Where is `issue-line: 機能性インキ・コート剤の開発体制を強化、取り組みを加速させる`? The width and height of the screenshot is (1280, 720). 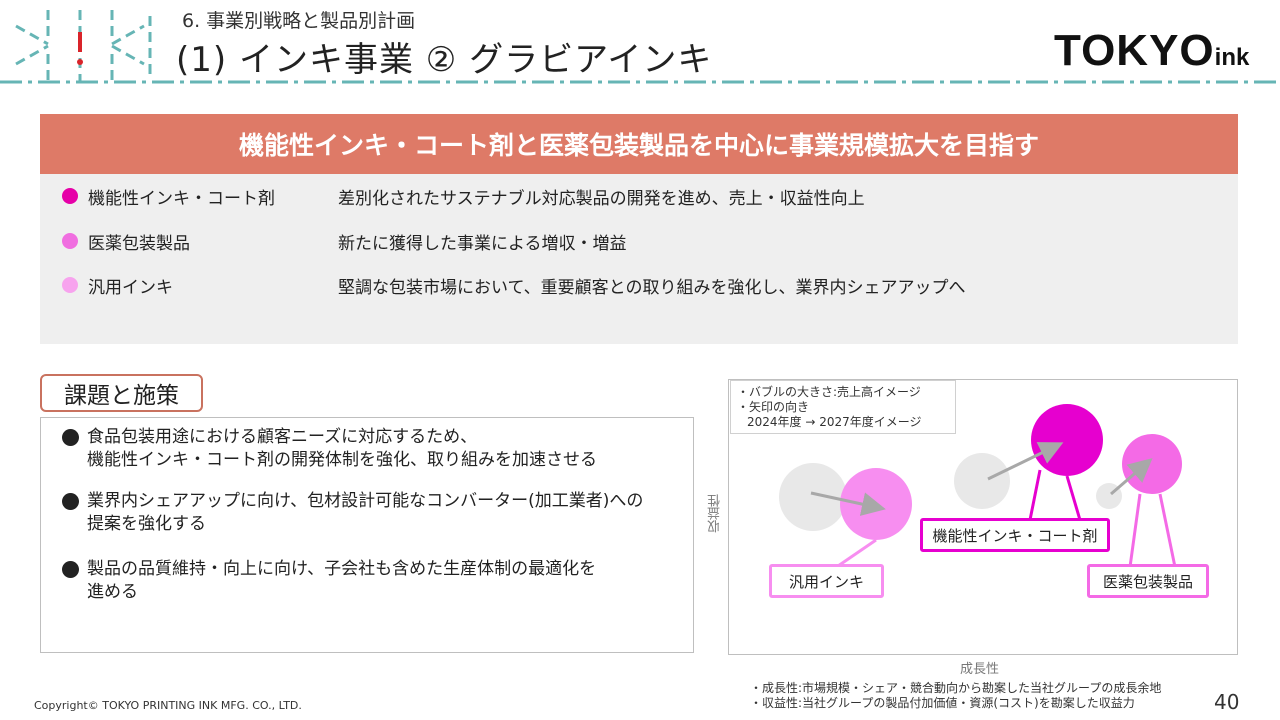 issue-line: 機能性インキ・コート剤の開発体制を強化、取り組みを加速させる is located at coordinates (342, 460).